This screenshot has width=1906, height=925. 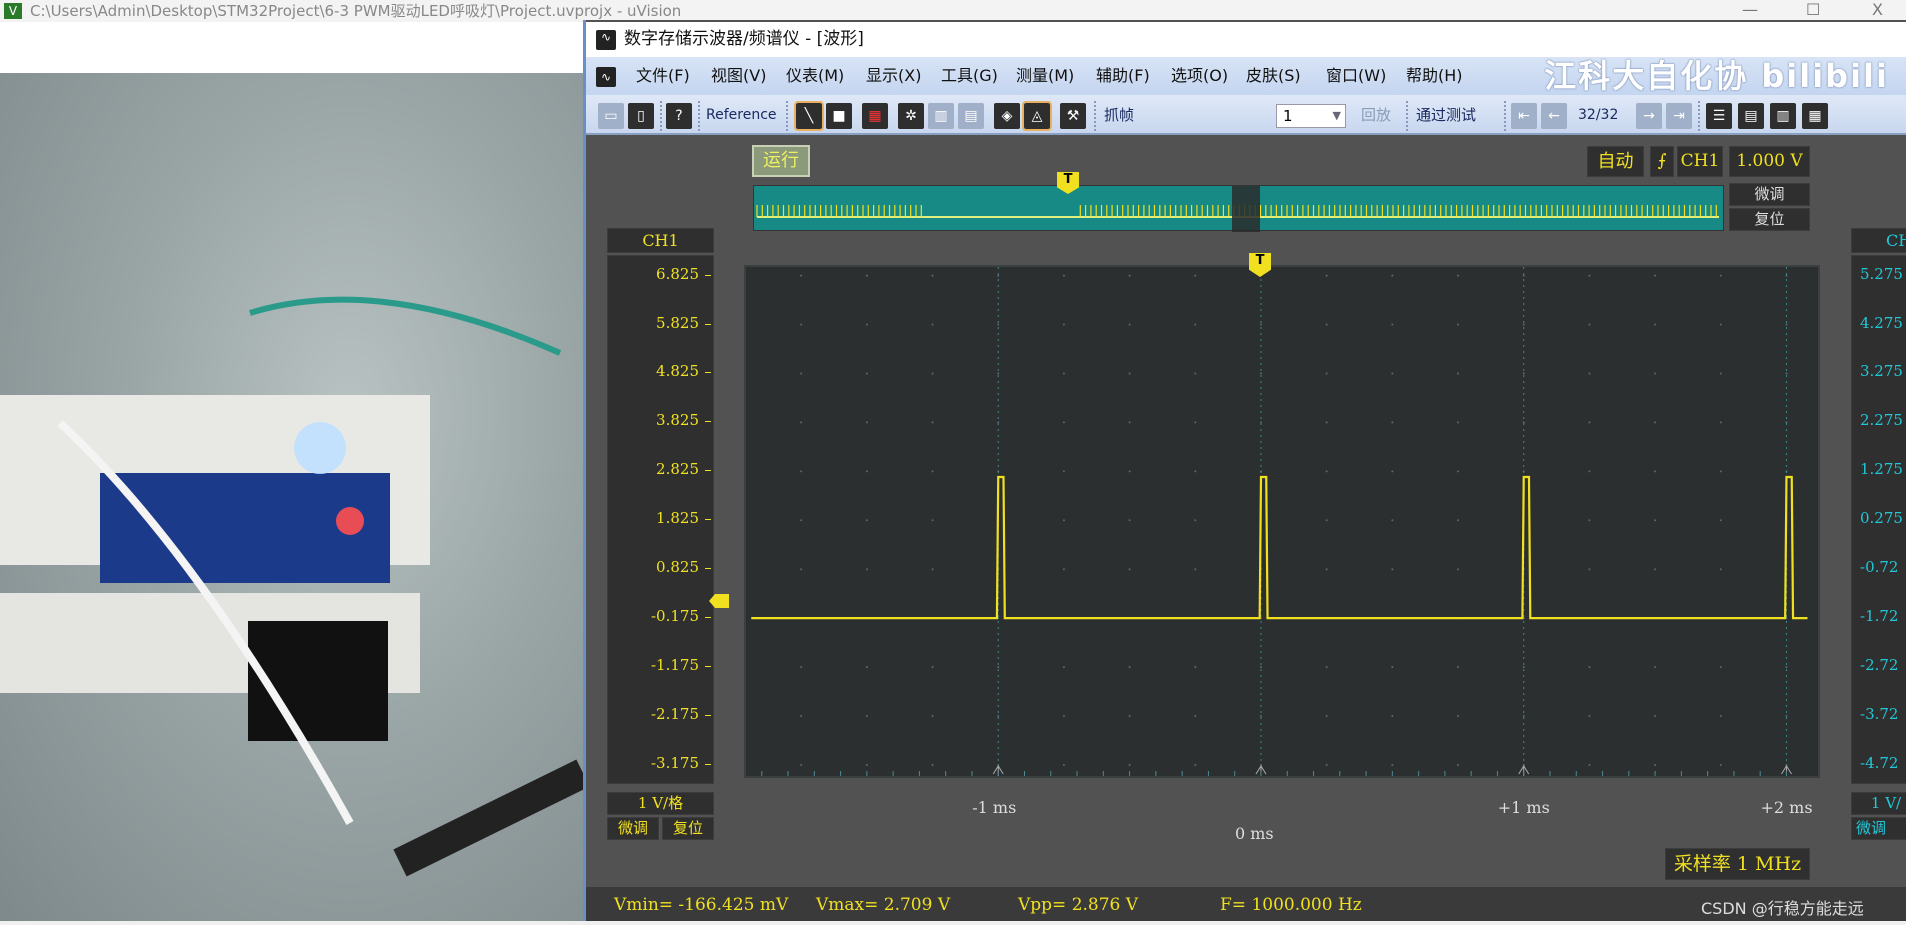 What do you see at coordinates (1649, 116) in the screenshot?
I see `next-frame-icon: →` at bounding box center [1649, 116].